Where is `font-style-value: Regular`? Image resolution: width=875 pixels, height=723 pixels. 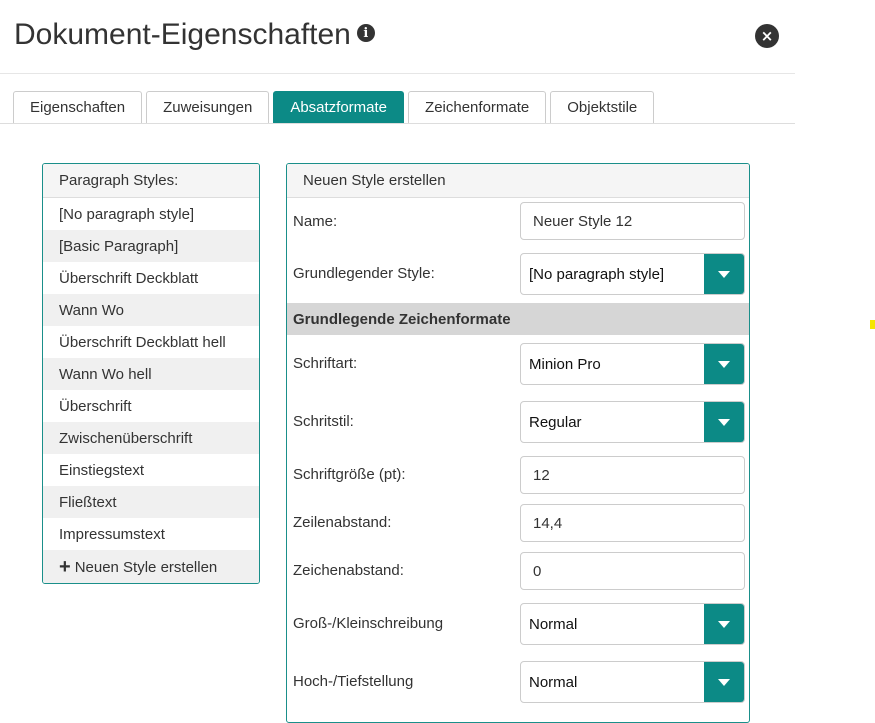 font-style-value: Regular is located at coordinates (555, 422).